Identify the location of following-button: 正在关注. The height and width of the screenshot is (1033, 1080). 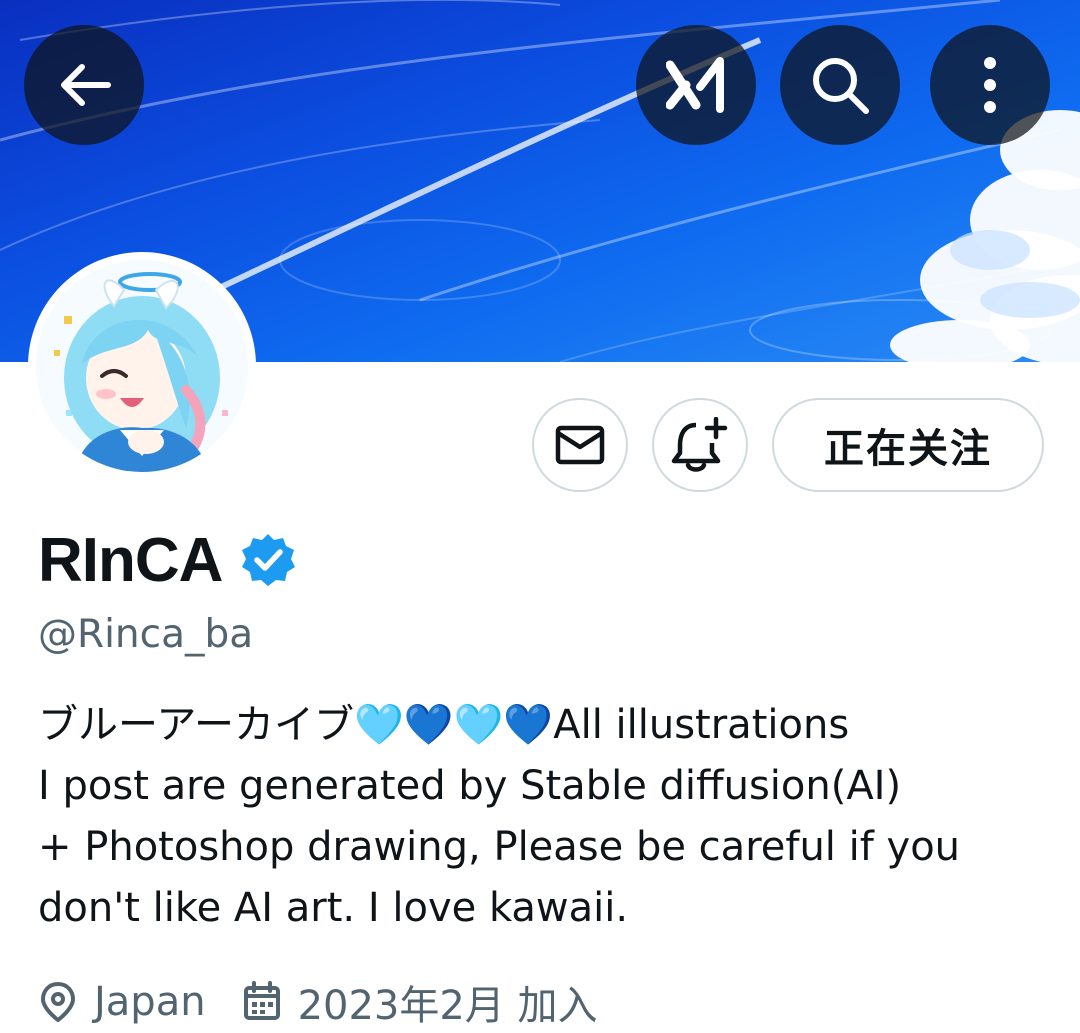
(908, 445).